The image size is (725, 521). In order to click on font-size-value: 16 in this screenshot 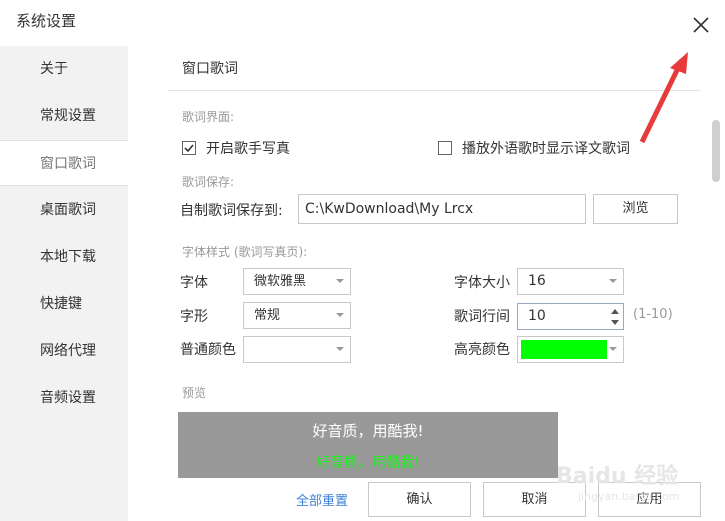, I will do `click(537, 281)`.